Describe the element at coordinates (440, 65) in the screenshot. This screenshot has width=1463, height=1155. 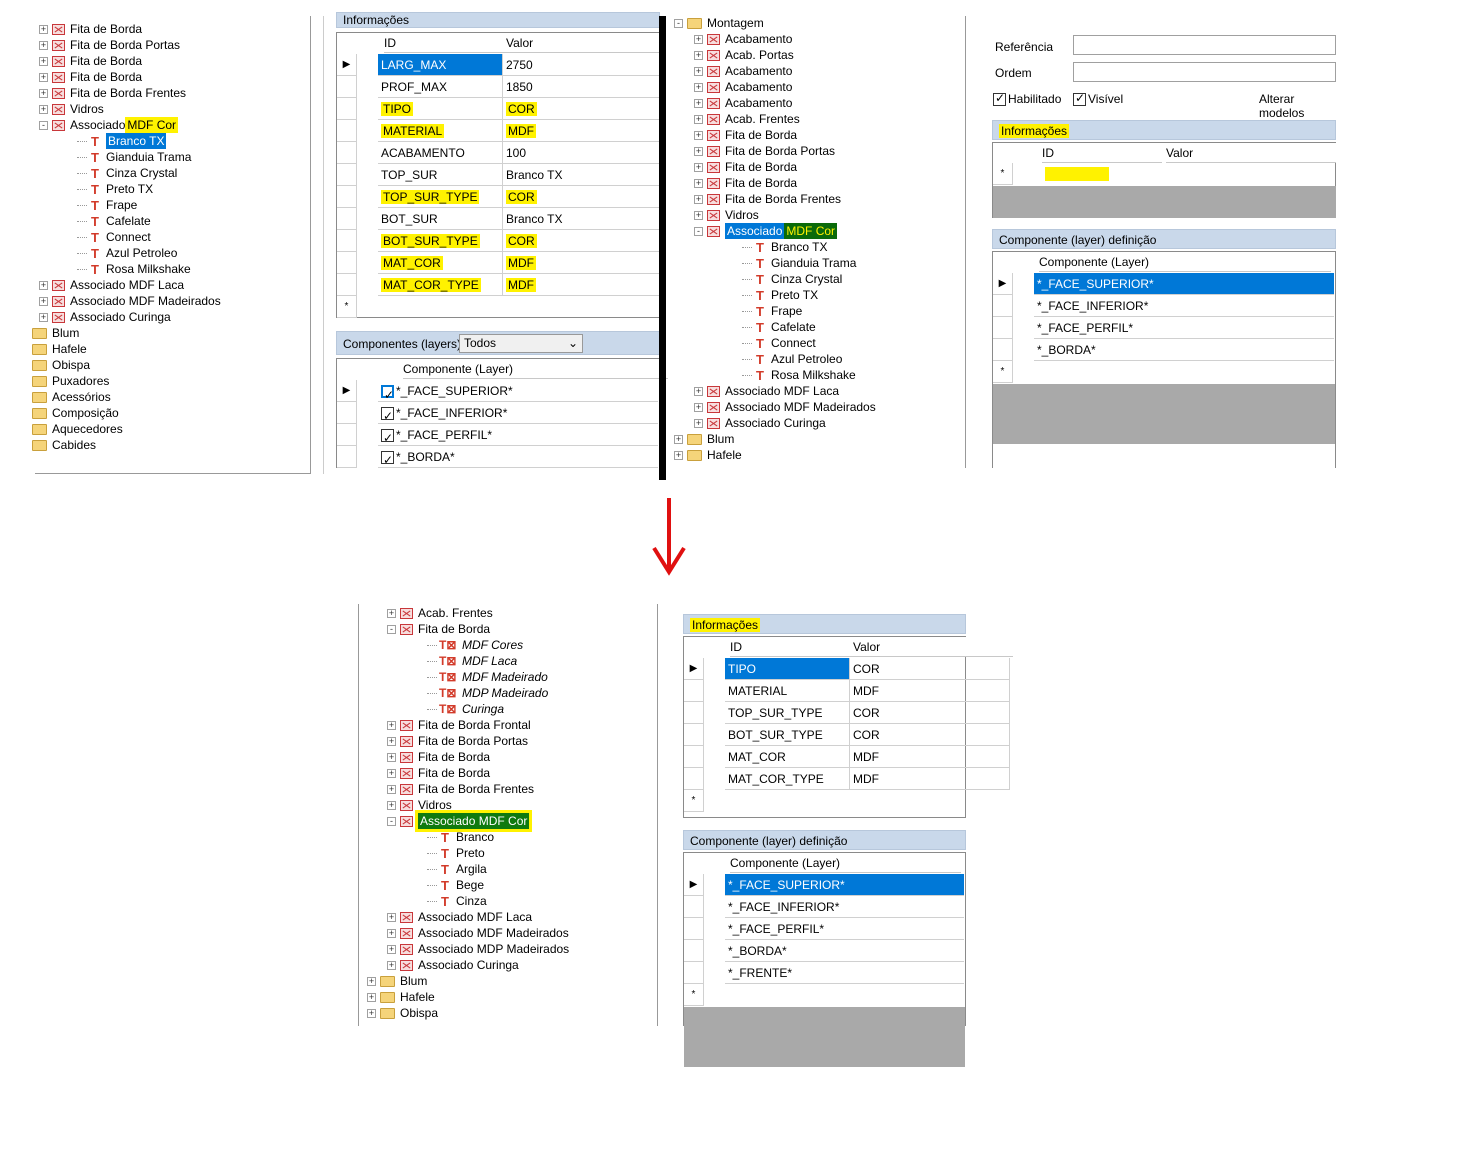
I see `info-cell-id: LARG_MAX` at that location.